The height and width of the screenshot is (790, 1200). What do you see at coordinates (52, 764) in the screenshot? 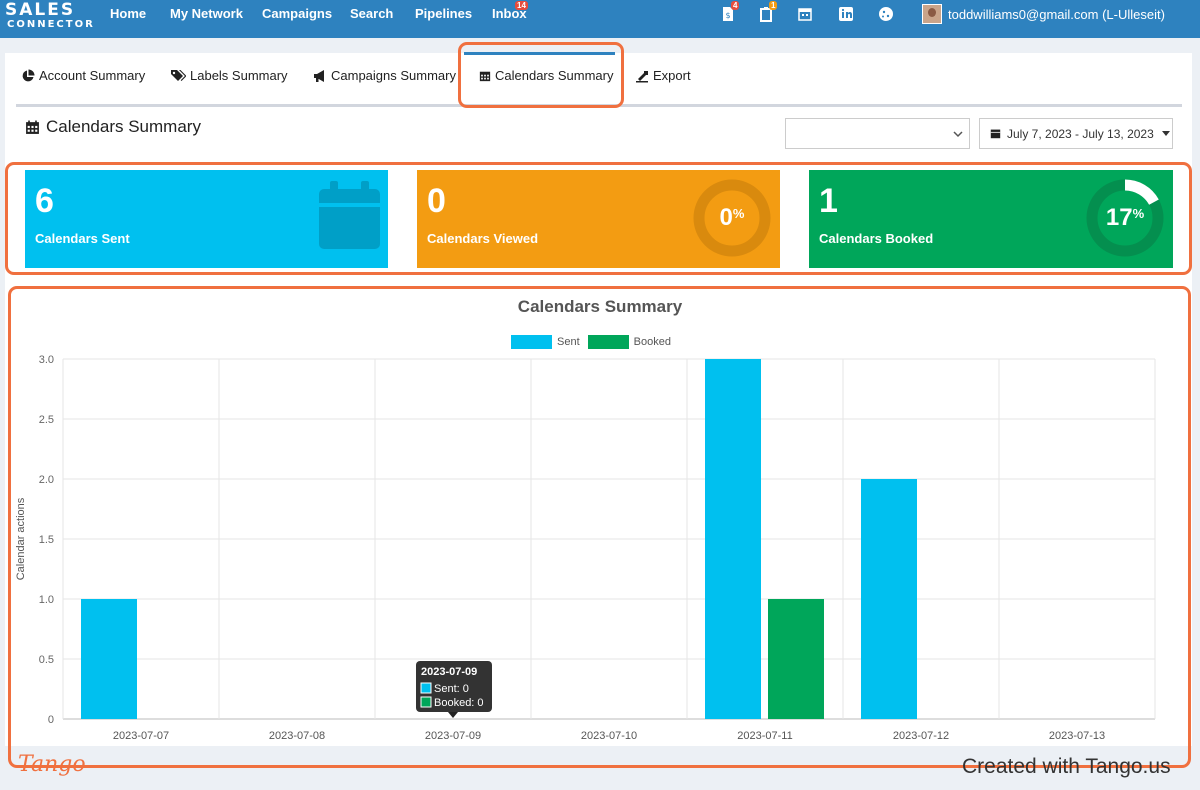
I see `tango-logo: Tango` at bounding box center [52, 764].